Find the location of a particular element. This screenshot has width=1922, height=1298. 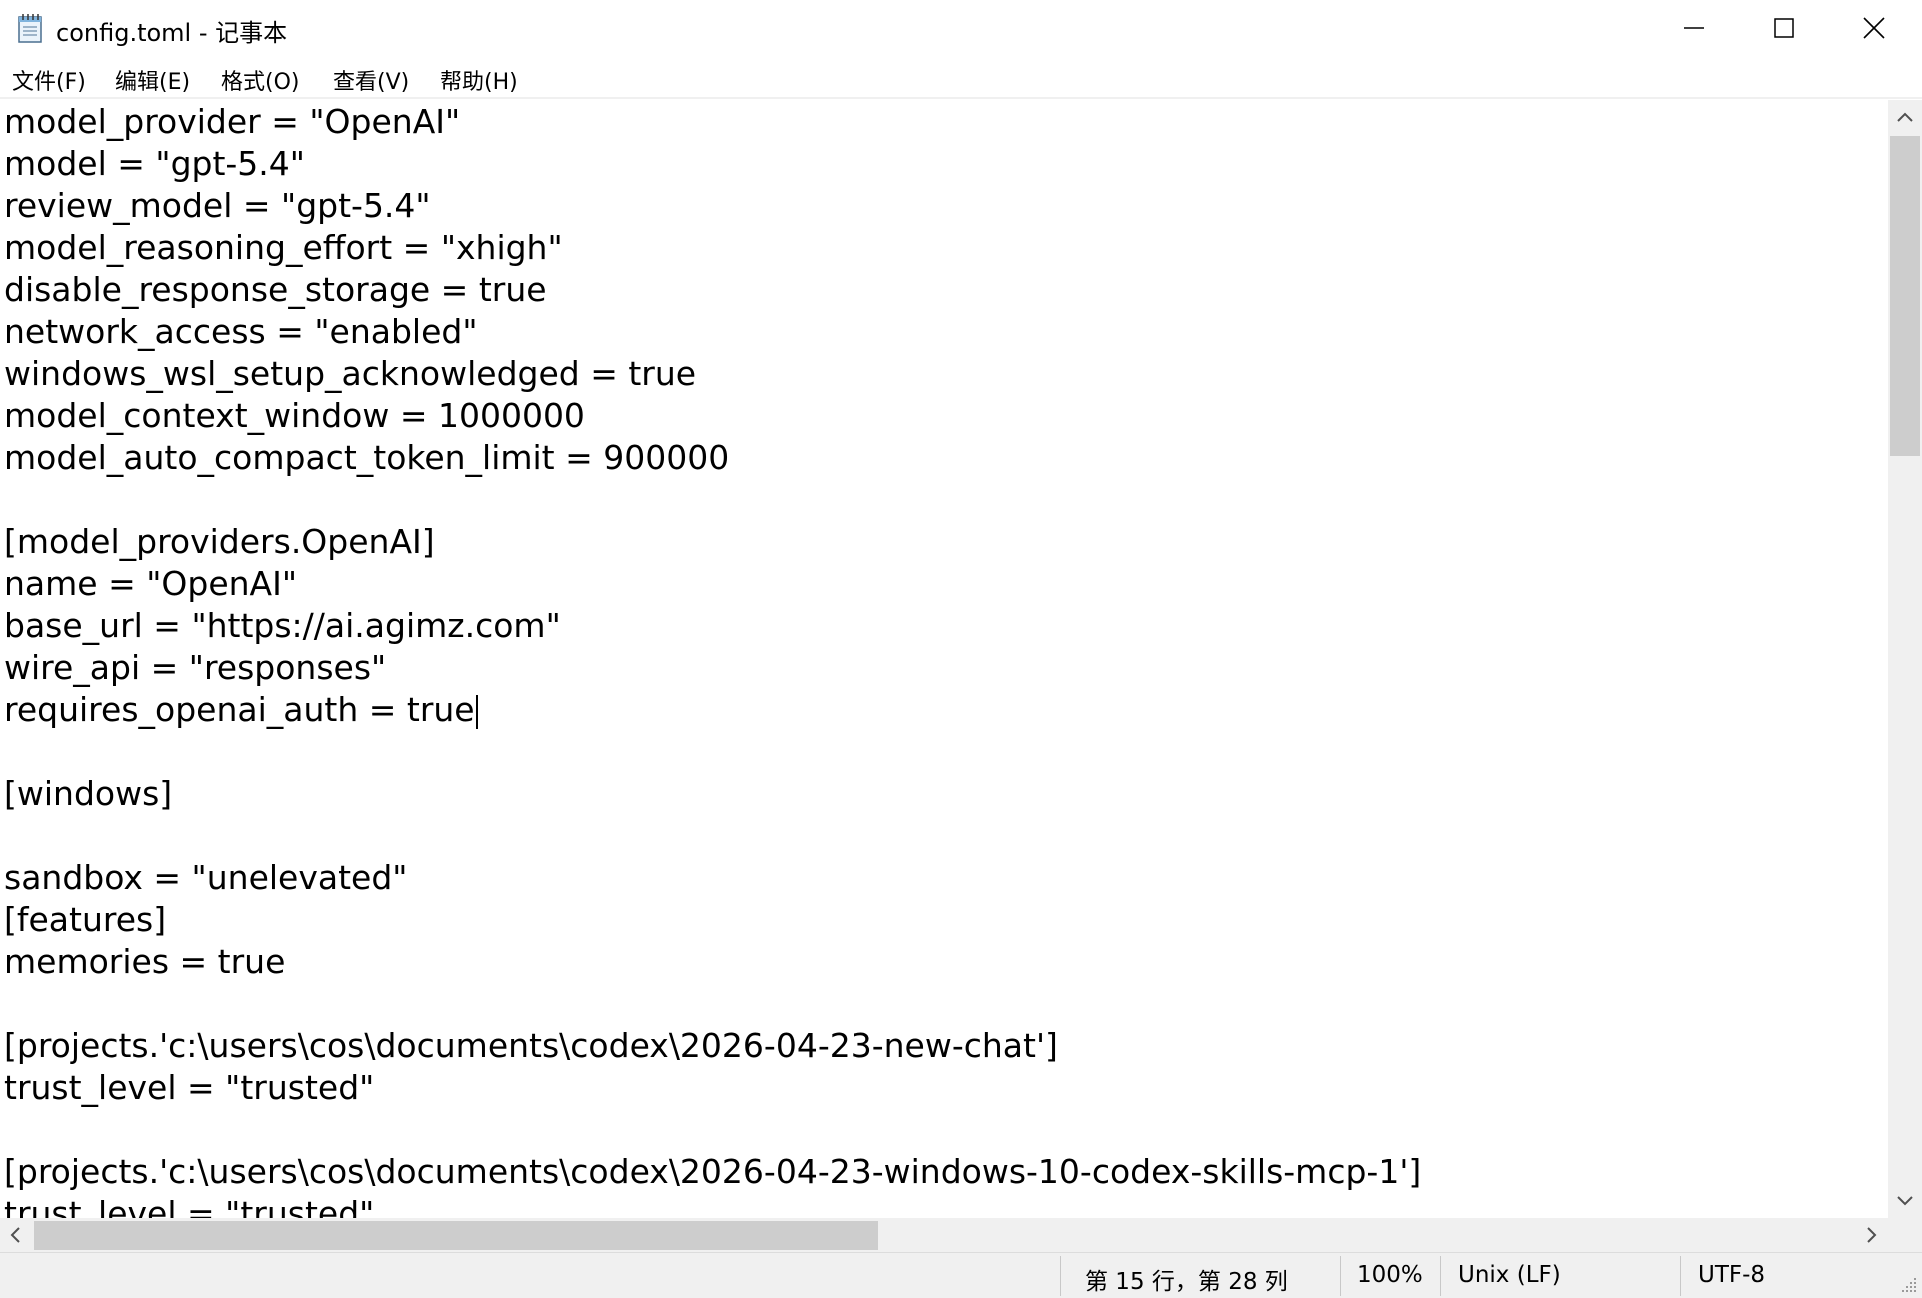

text-line: [windows] is located at coordinates (88, 794).